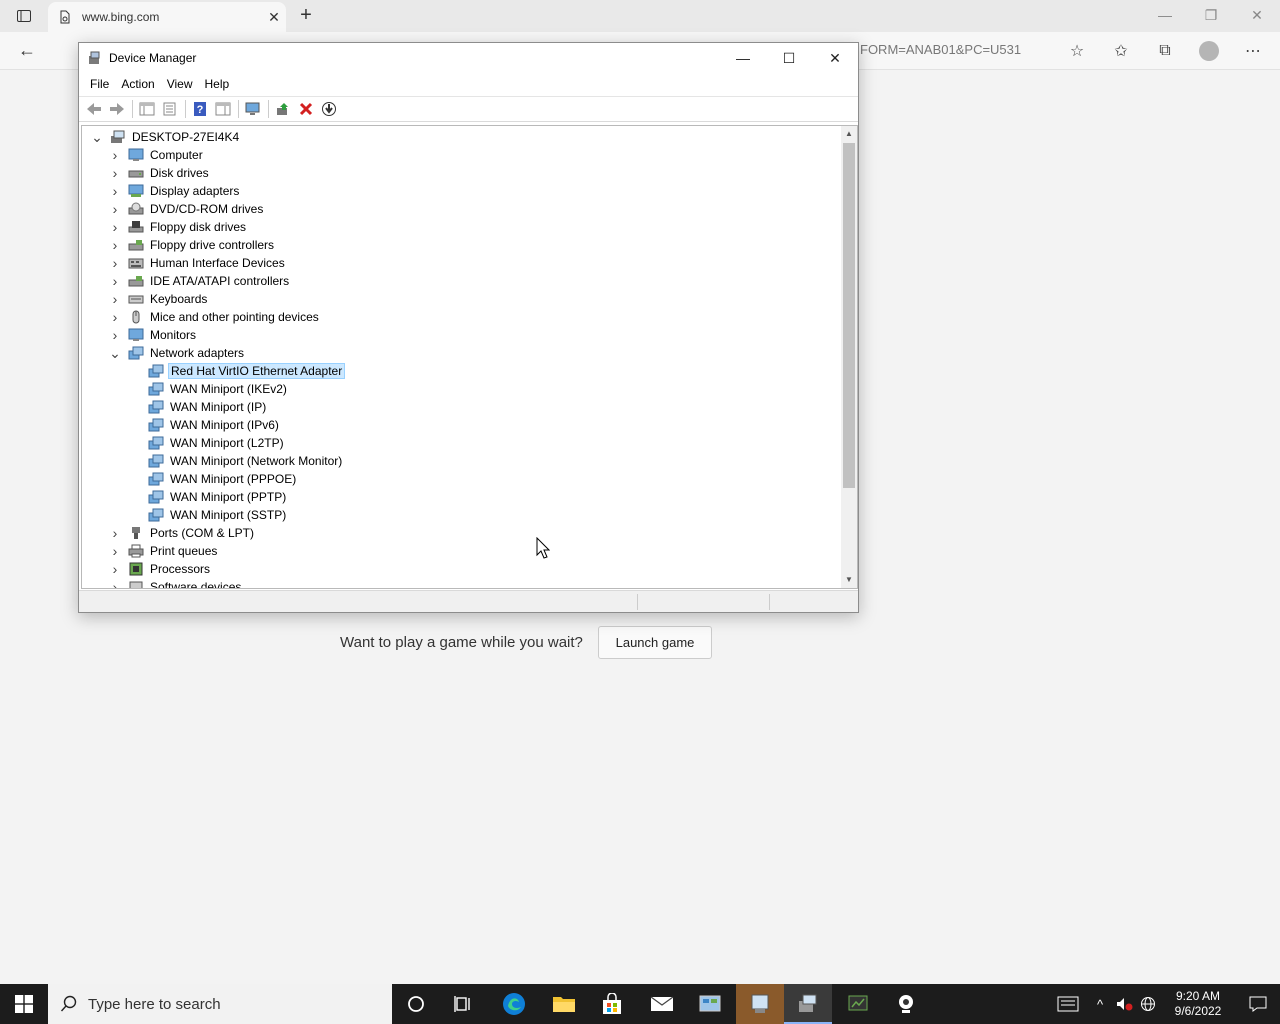 Image resolution: width=1280 pixels, height=1024 pixels. I want to click on uninstall-device-icon, so click(306, 109).